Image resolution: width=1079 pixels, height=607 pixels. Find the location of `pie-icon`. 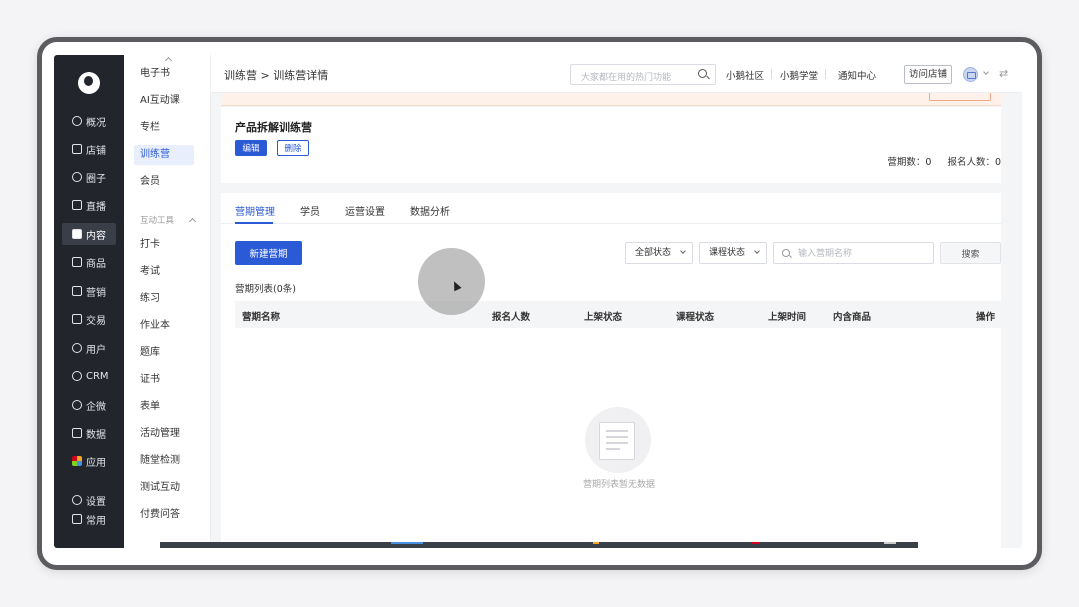

pie-icon is located at coordinates (77, 121).